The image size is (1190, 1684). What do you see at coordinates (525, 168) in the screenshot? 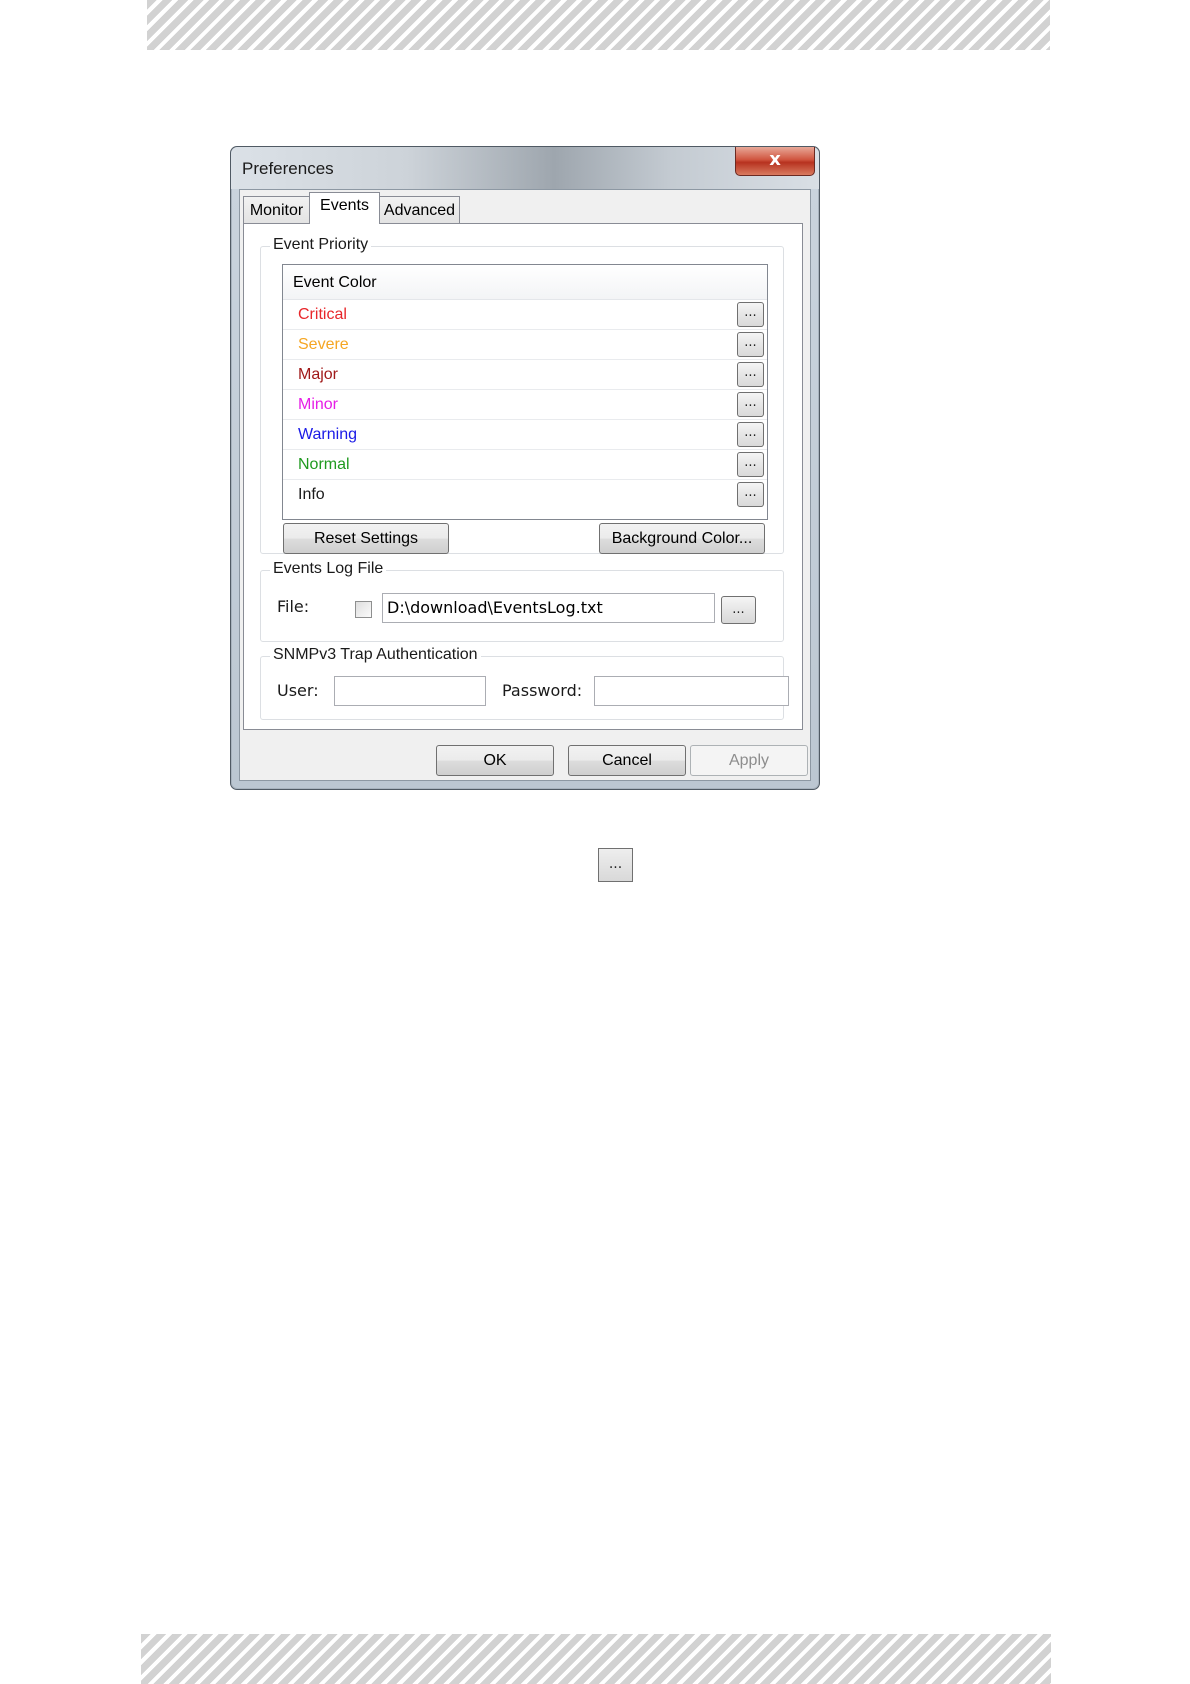
I see `title-bar: Preferences x` at bounding box center [525, 168].